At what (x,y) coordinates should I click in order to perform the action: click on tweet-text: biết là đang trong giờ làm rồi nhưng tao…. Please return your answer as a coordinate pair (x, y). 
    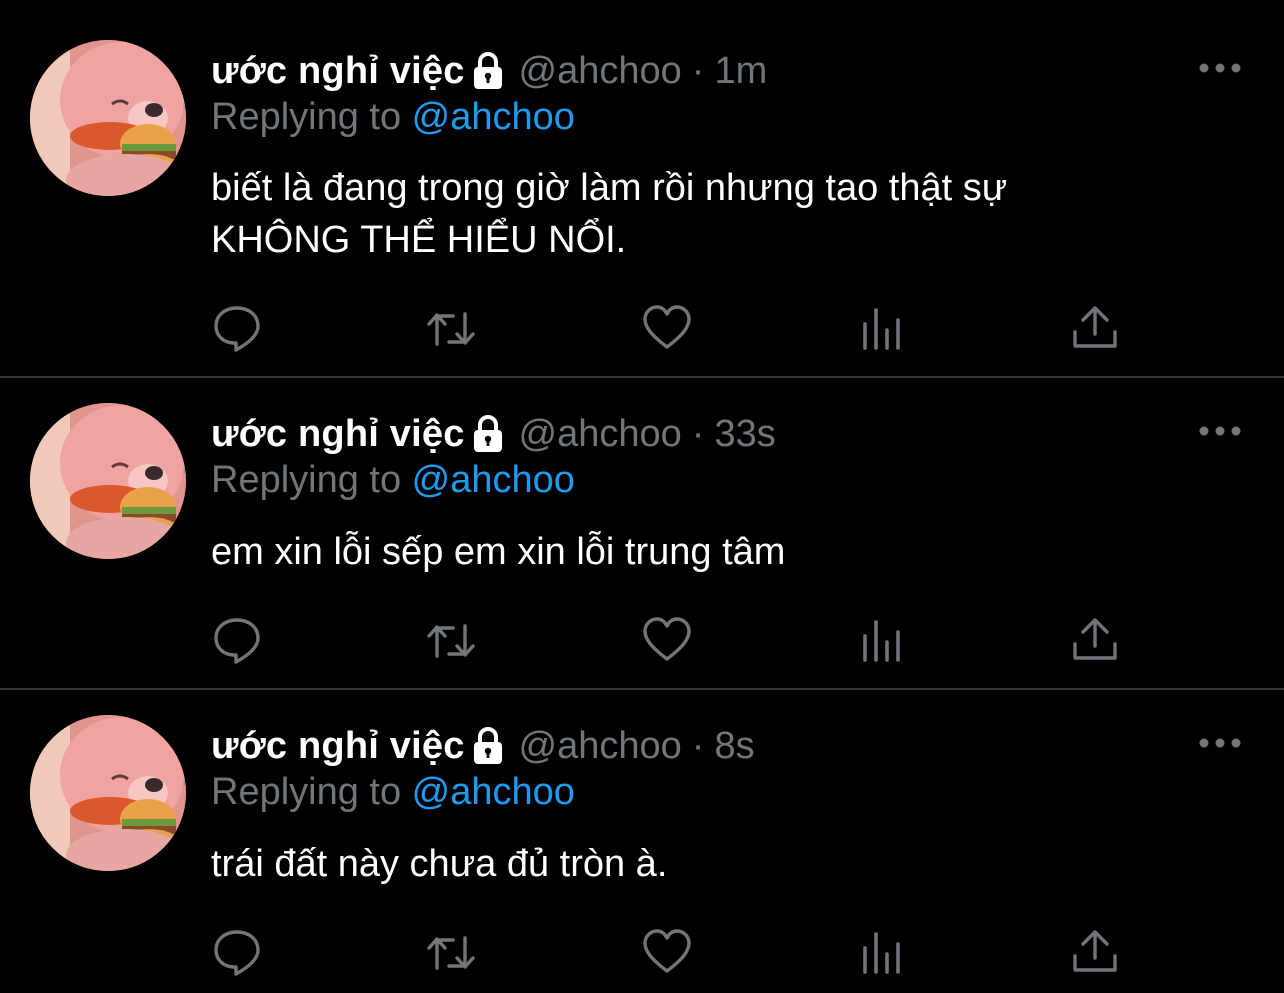
    Looking at the image, I should click on (711, 214).